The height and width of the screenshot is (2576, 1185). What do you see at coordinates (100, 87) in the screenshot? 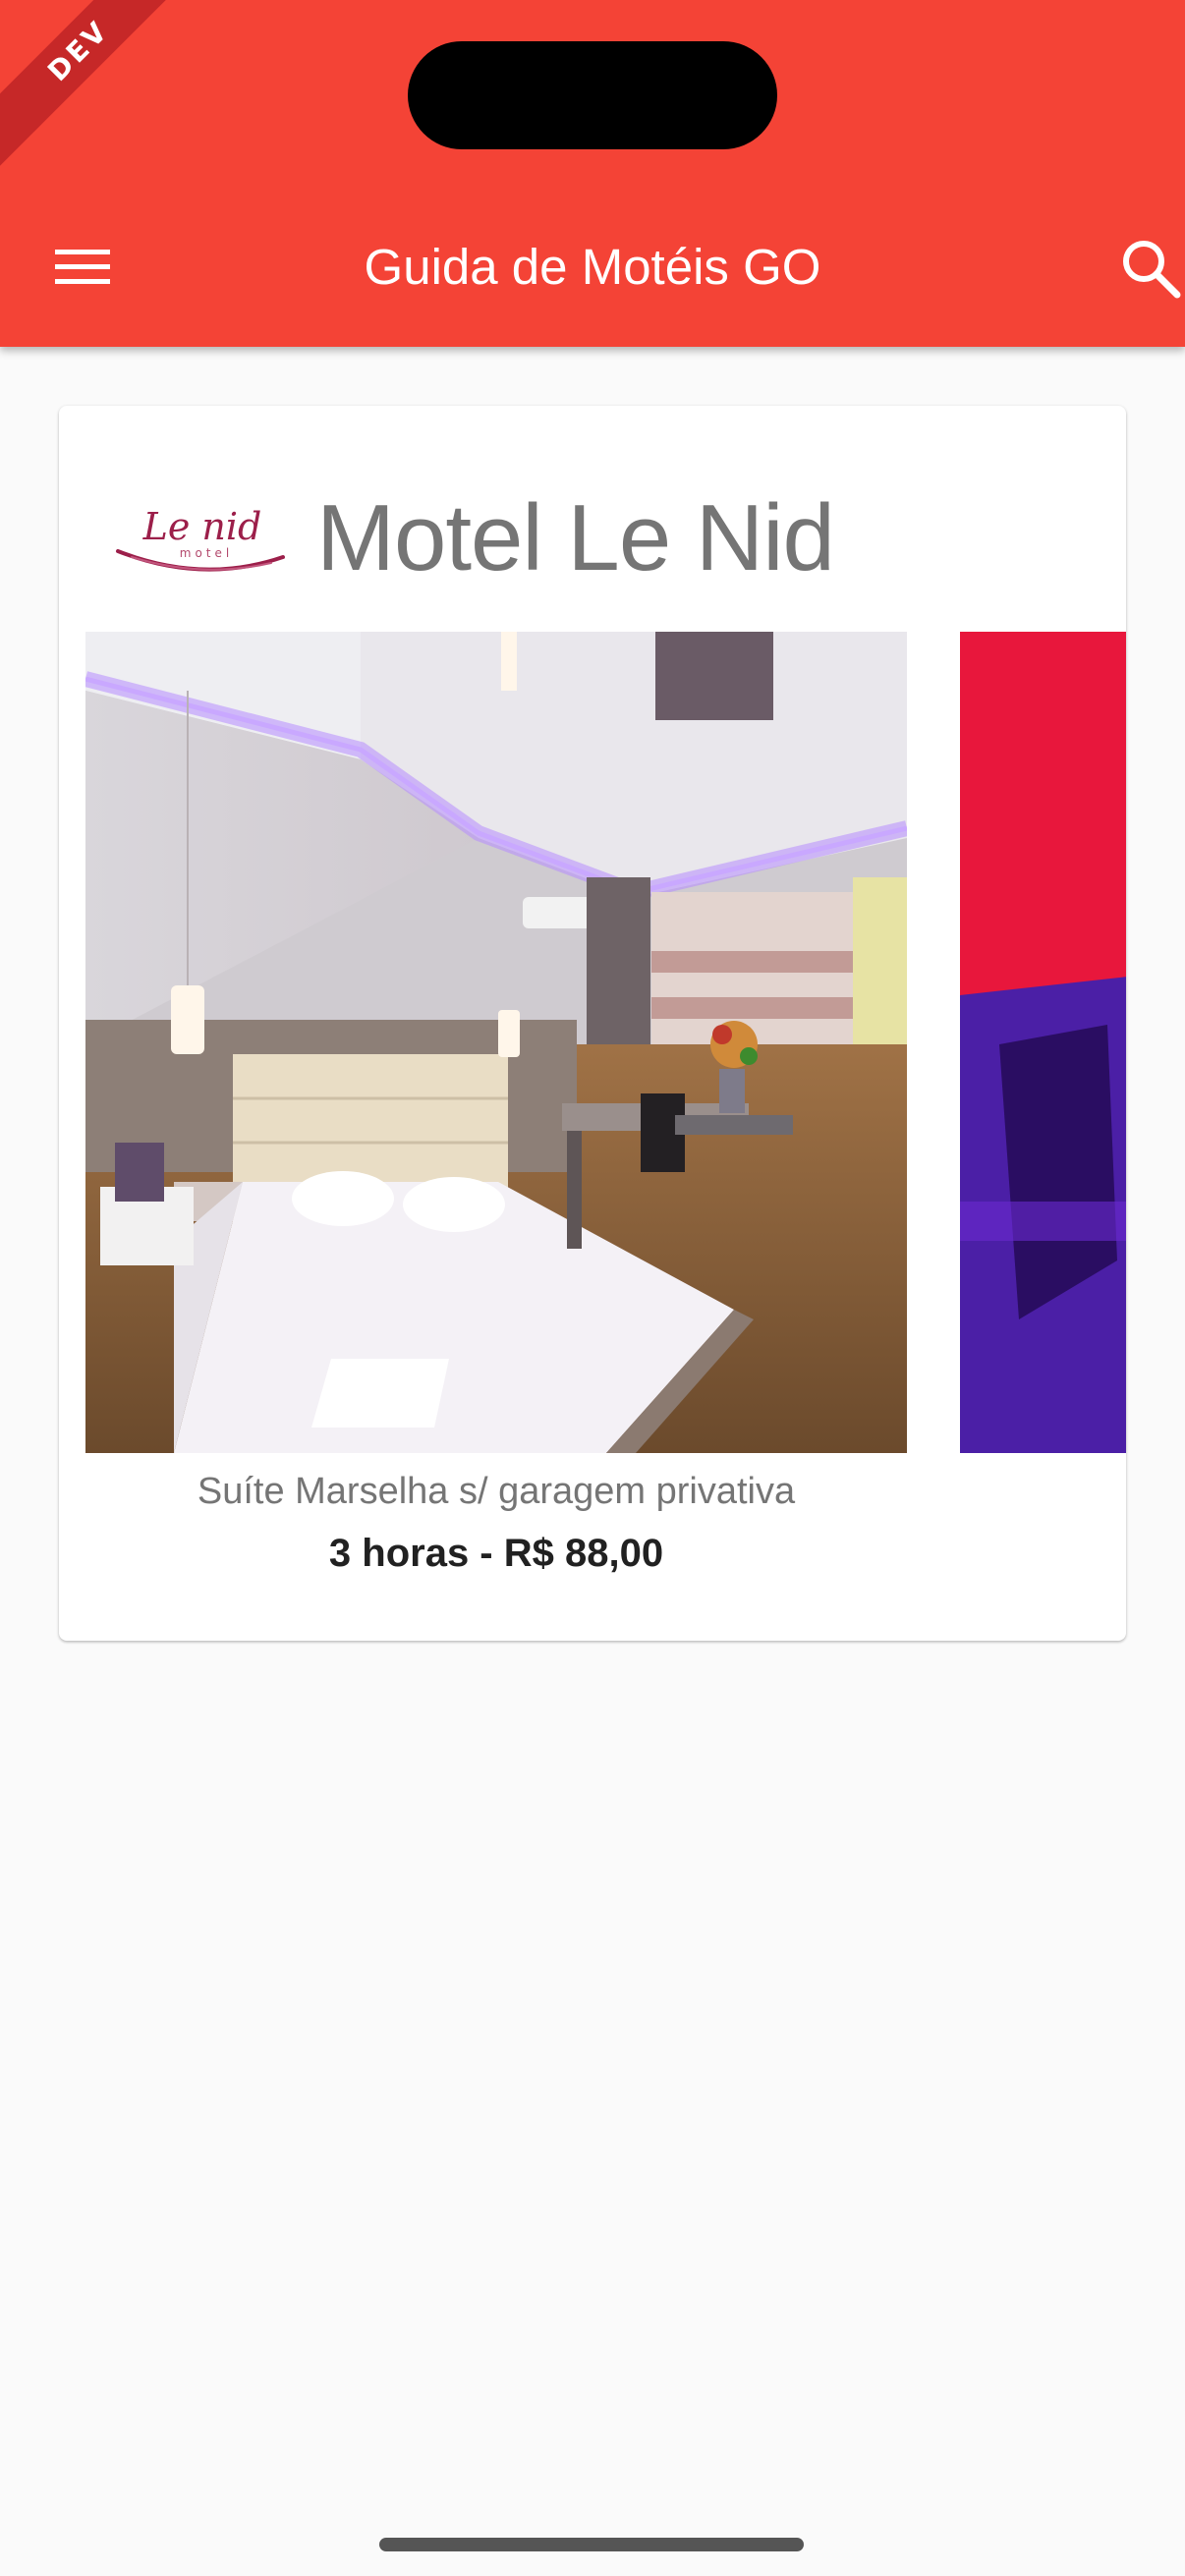
I see `dev-banner: DEV` at bounding box center [100, 87].